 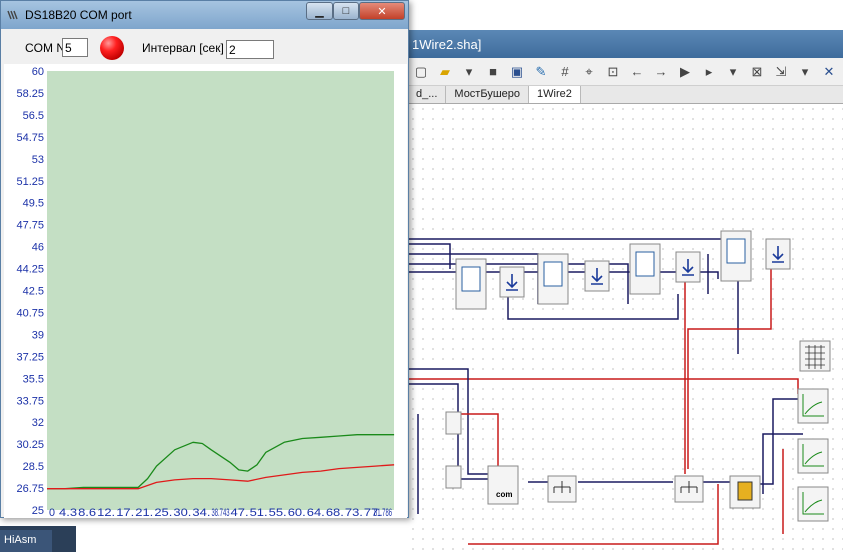 I want to click on maximize-icon: □, so click(x=346, y=11).